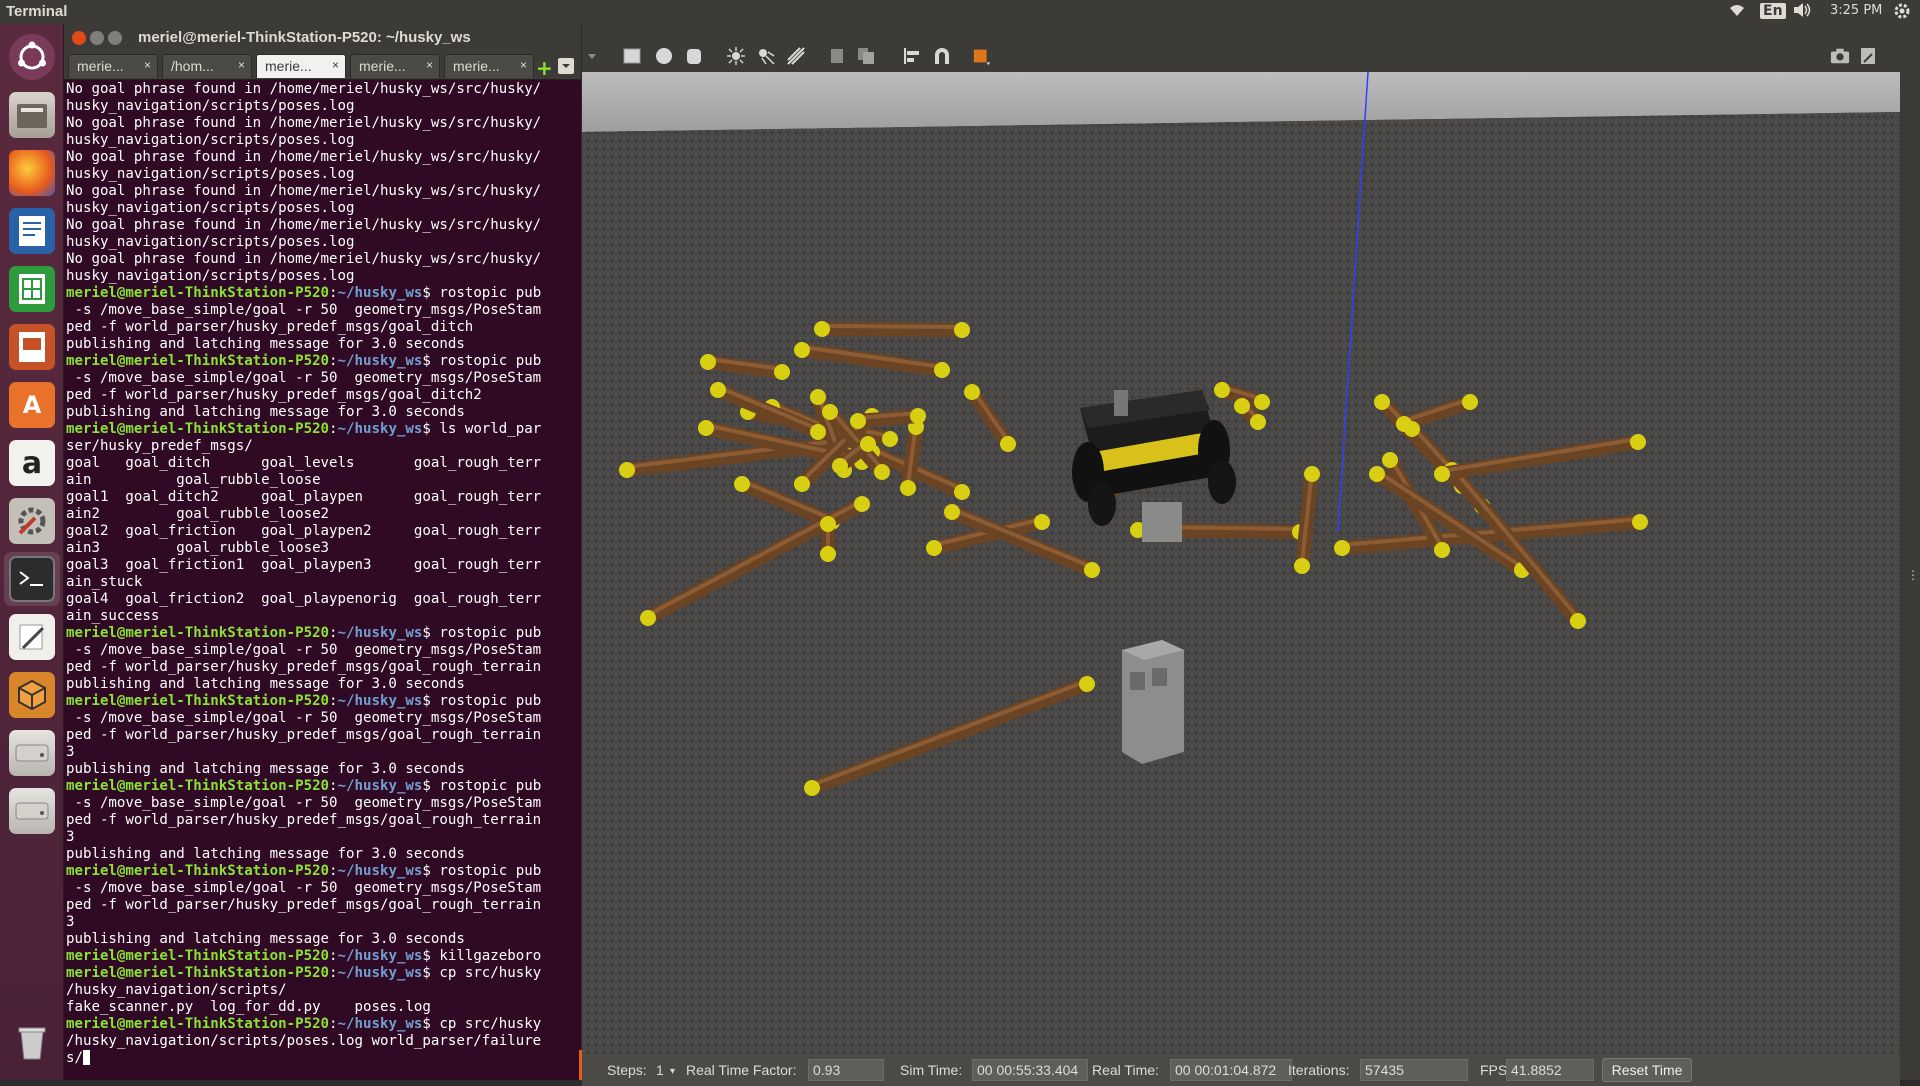  What do you see at coordinates (1647, 1070) in the screenshot?
I see `reset-time-button: Reset Time` at bounding box center [1647, 1070].